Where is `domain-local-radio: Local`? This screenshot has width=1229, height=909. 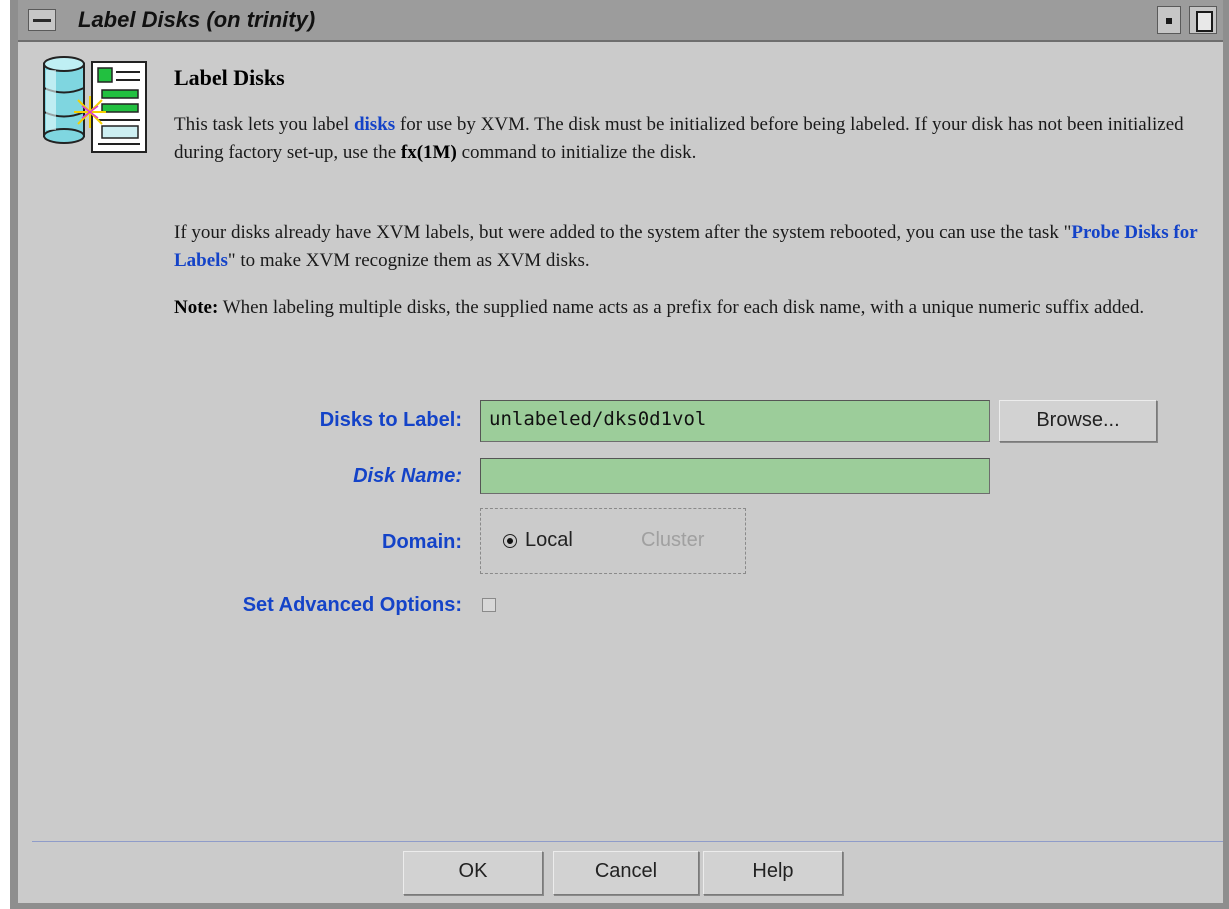 domain-local-radio: Local is located at coordinates (538, 540).